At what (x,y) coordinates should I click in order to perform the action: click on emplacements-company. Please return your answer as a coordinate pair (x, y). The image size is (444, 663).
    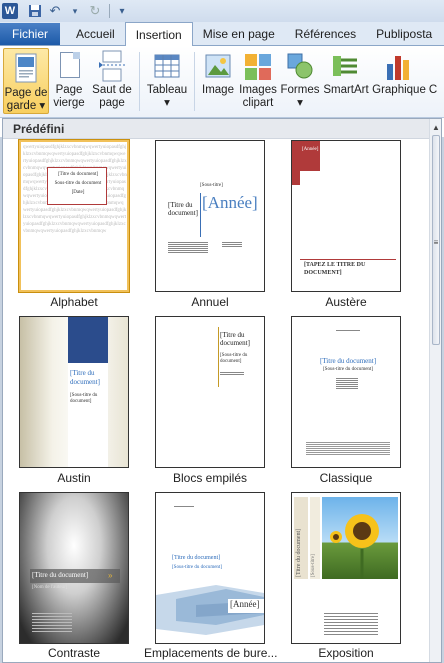
    Looking at the image, I should click on (184, 506).